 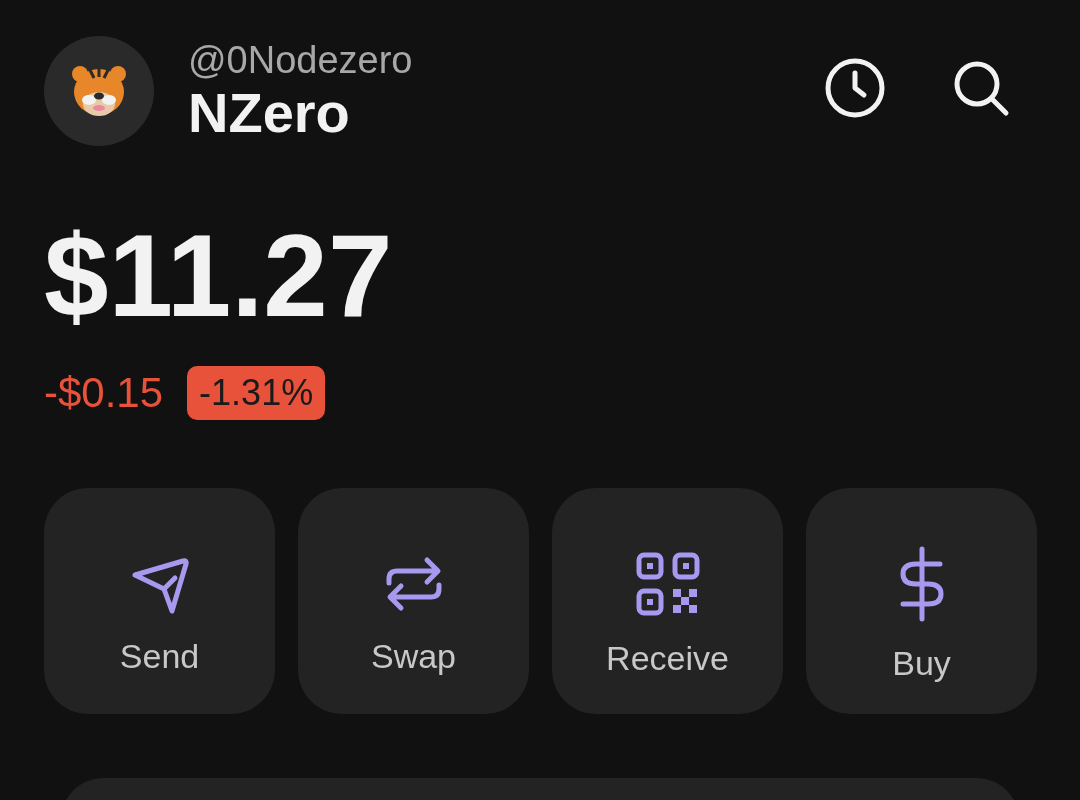 What do you see at coordinates (159, 601) in the screenshot?
I see `send-button: Send` at bounding box center [159, 601].